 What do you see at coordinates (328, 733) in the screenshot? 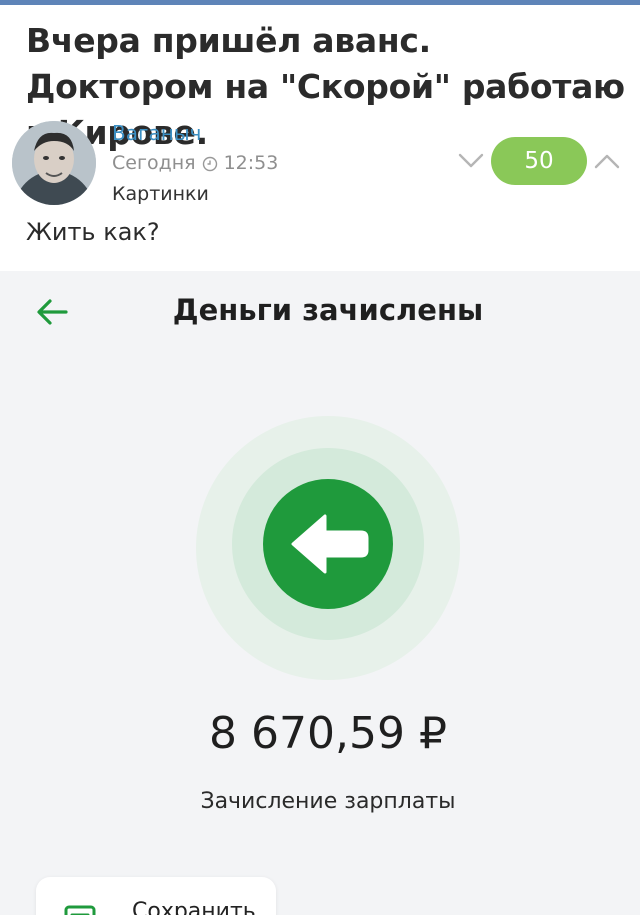
I see `amount-value: 8 670,59 ₽` at bounding box center [328, 733].